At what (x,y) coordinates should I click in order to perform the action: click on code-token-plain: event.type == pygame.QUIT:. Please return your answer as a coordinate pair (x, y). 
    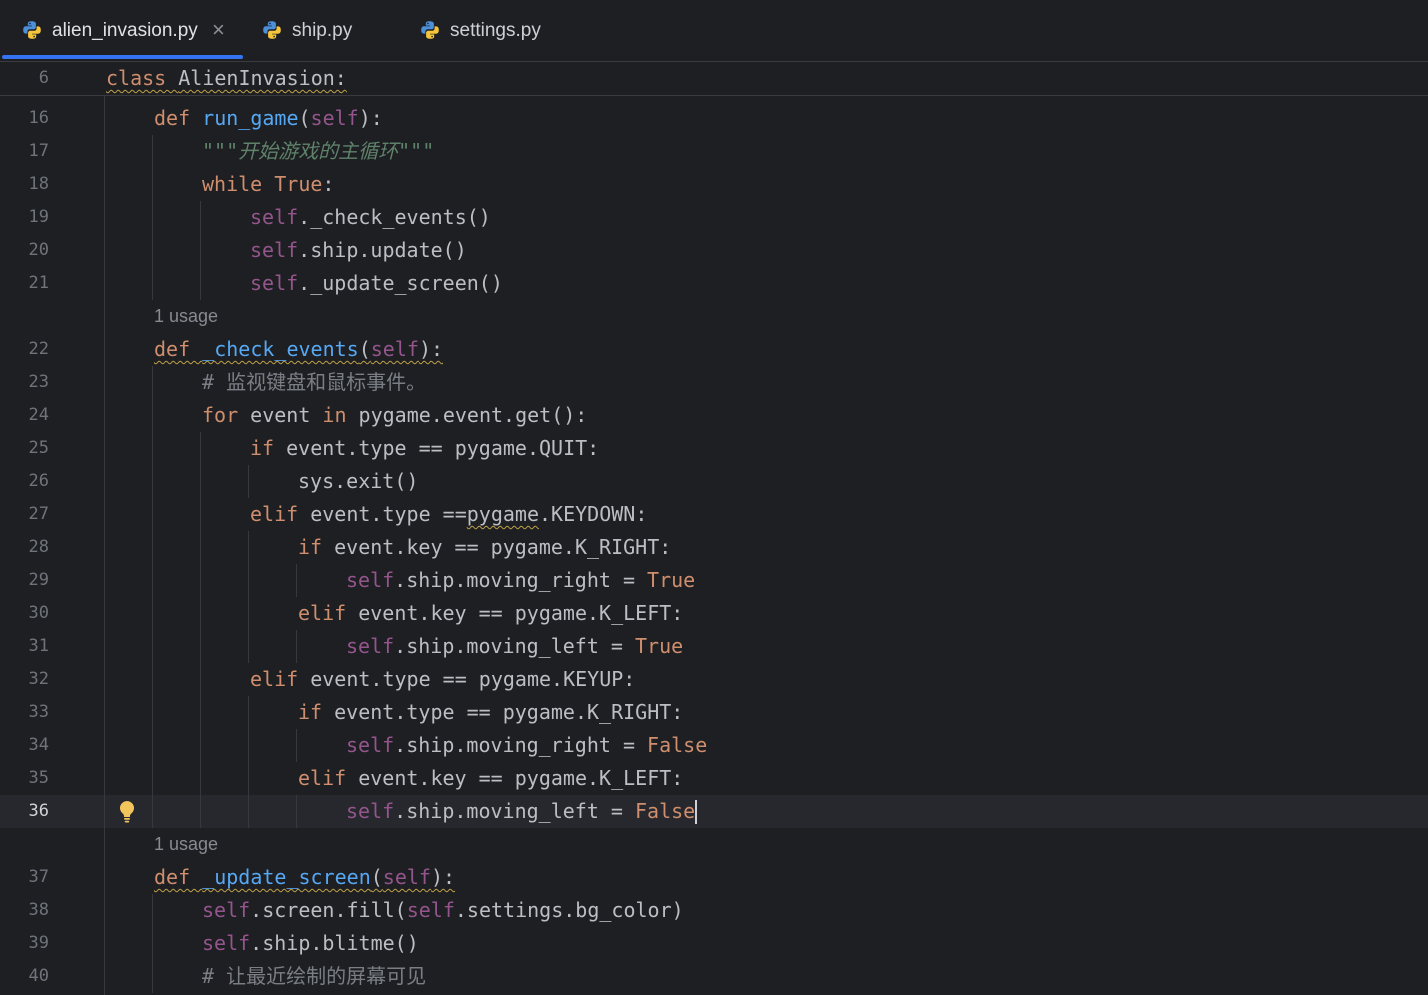
    Looking at the image, I should click on (442, 448).